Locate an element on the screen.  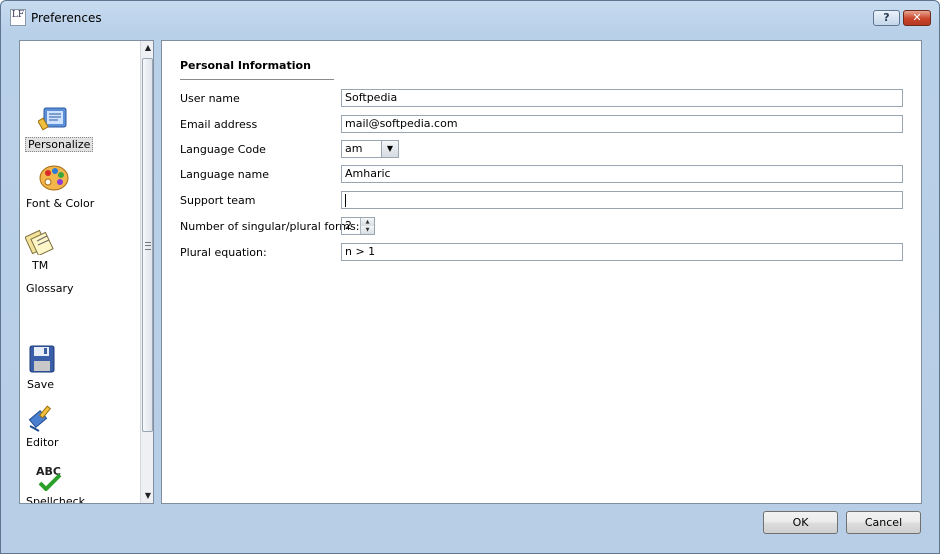
sidebar-item-label: Font & Color is located at coordinates (60, 203).